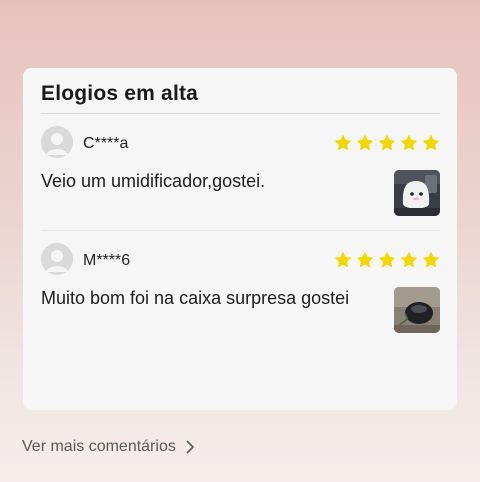  What do you see at coordinates (190, 447) in the screenshot?
I see `chevron-right-icon` at bounding box center [190, 447].